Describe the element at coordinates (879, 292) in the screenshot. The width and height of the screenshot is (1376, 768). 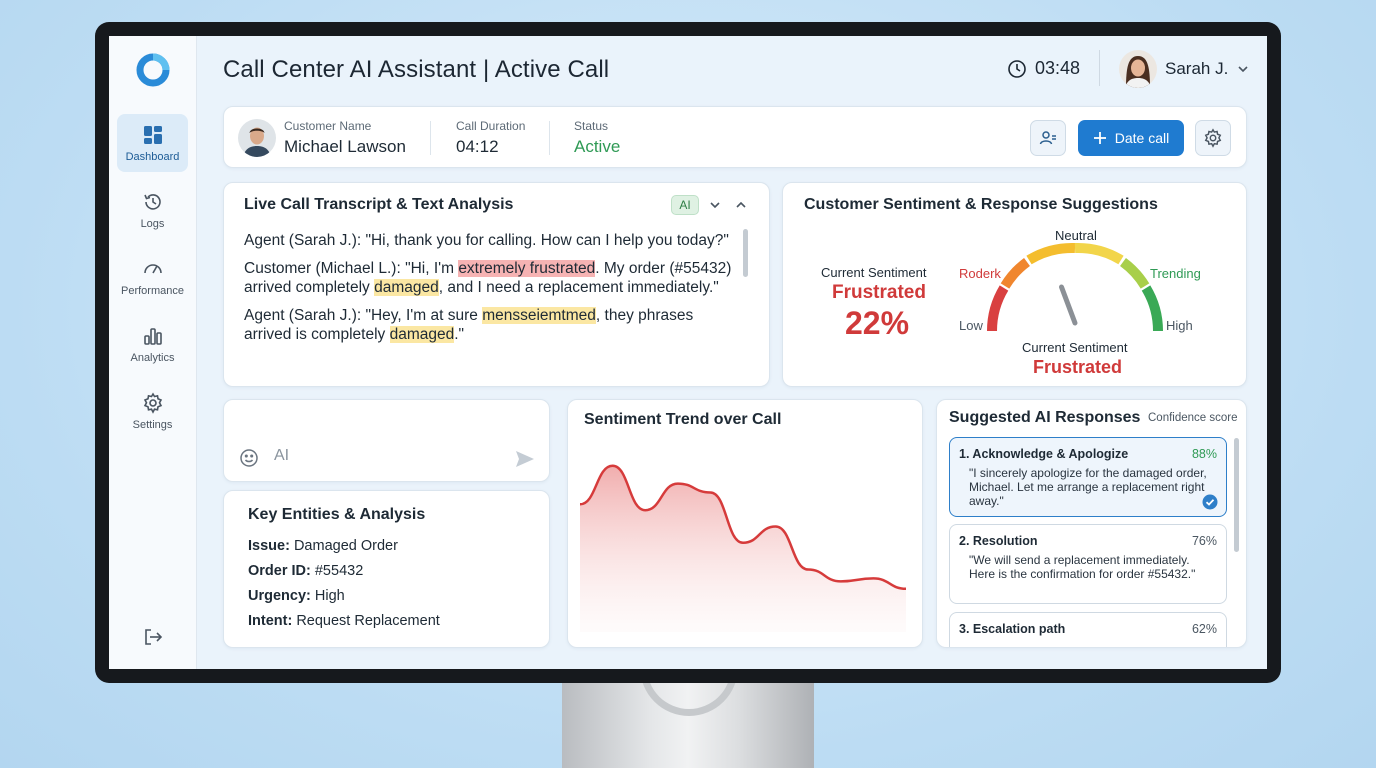
I see `current-sentiment-value: Frustrated` at that location.